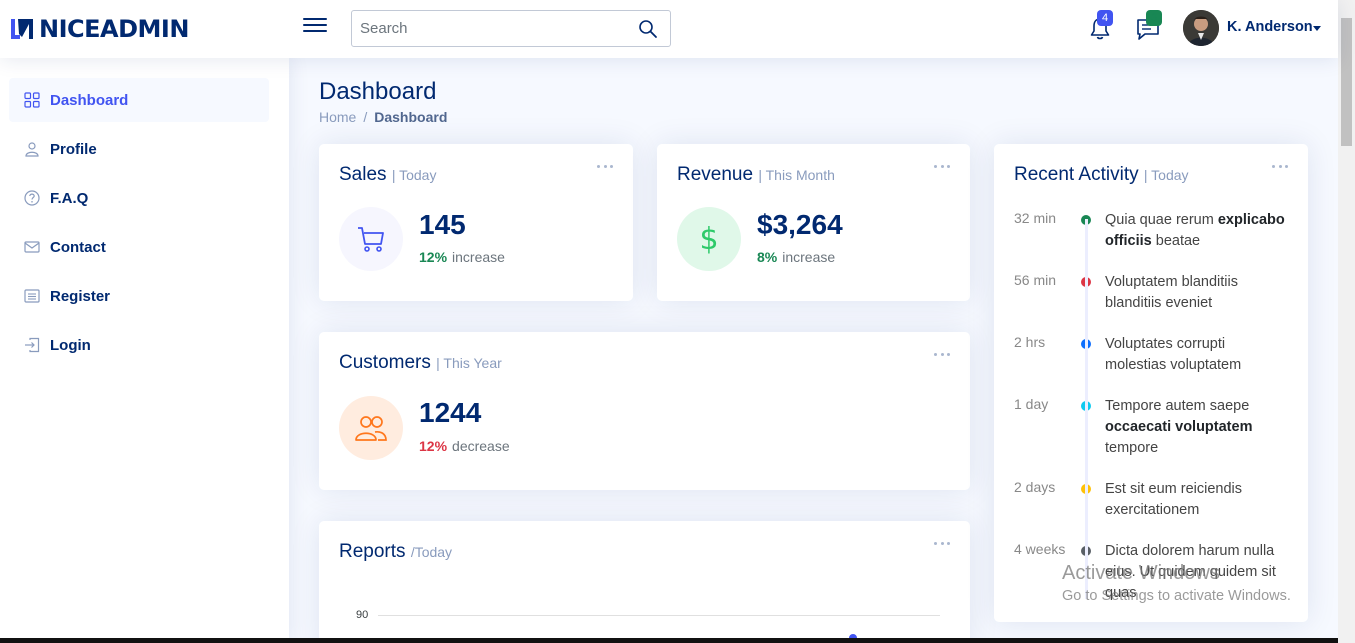 The width and height of the screenshot is (1355, 643). Describe the element at coordinates (648, 29) in the screenshot. I see `search-icon` at that location.